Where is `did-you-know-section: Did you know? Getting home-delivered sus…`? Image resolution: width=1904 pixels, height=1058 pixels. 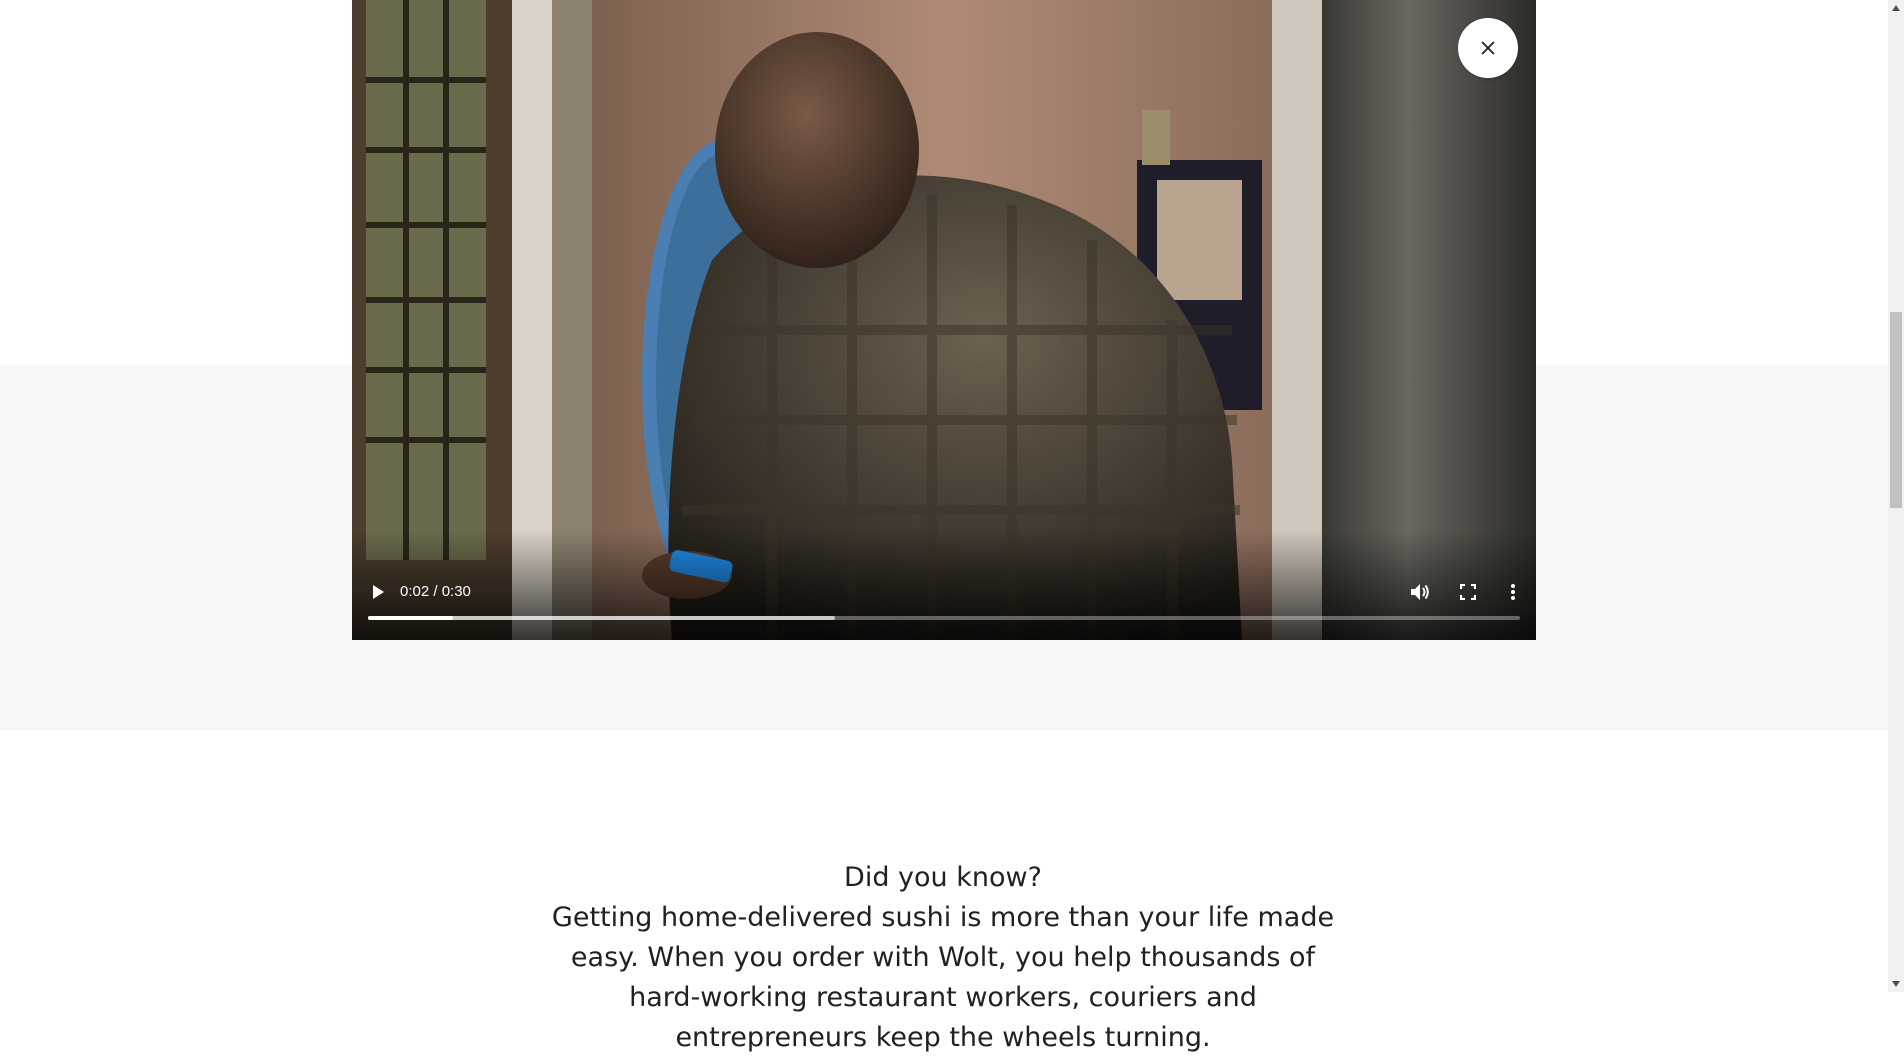 did-you-know-section: Did you know? Getting home-delivered sus… is located at coordinates (943, 958).